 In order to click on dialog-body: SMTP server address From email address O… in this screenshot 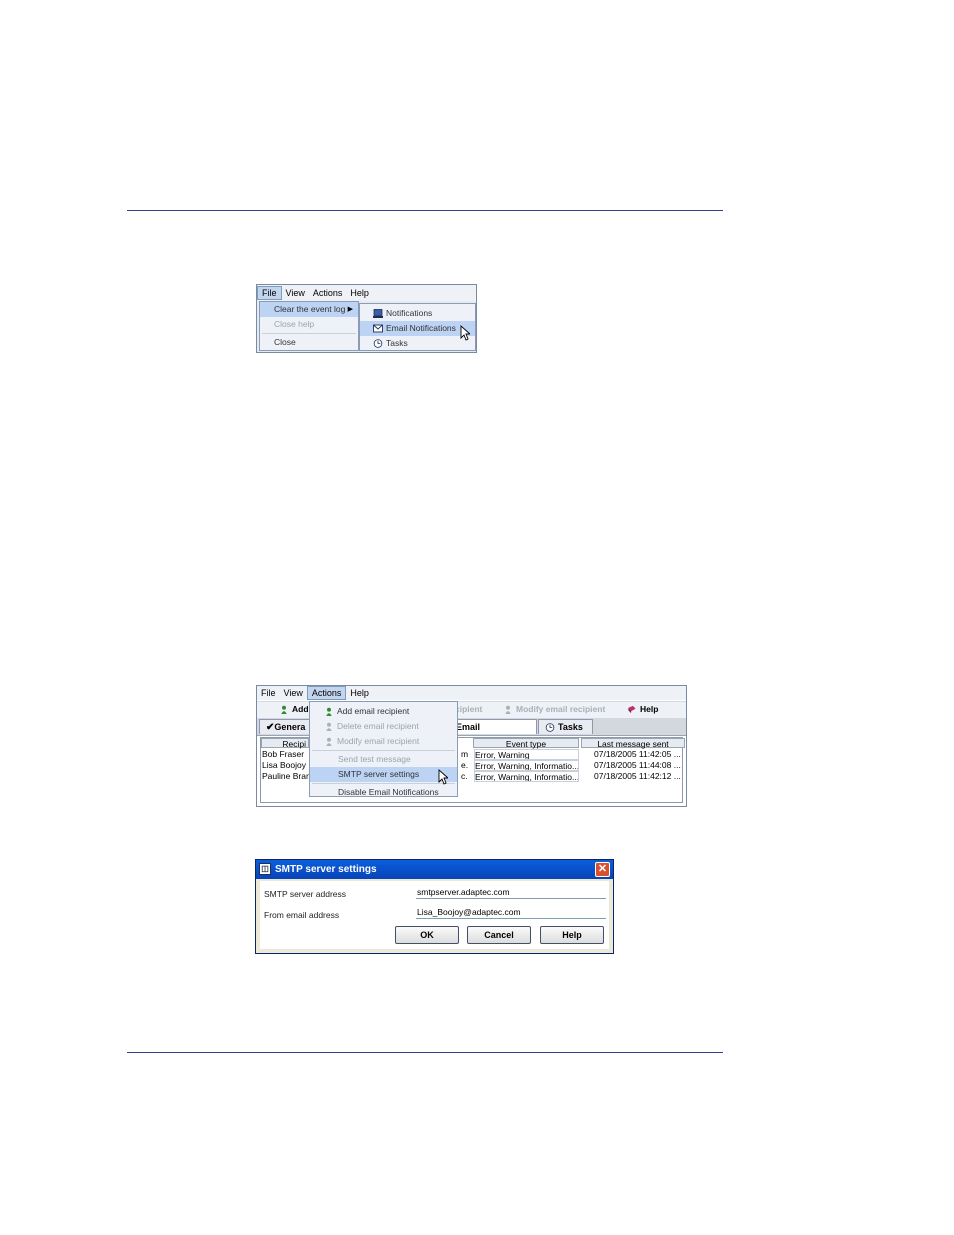, I will do `click(434, 915)`.